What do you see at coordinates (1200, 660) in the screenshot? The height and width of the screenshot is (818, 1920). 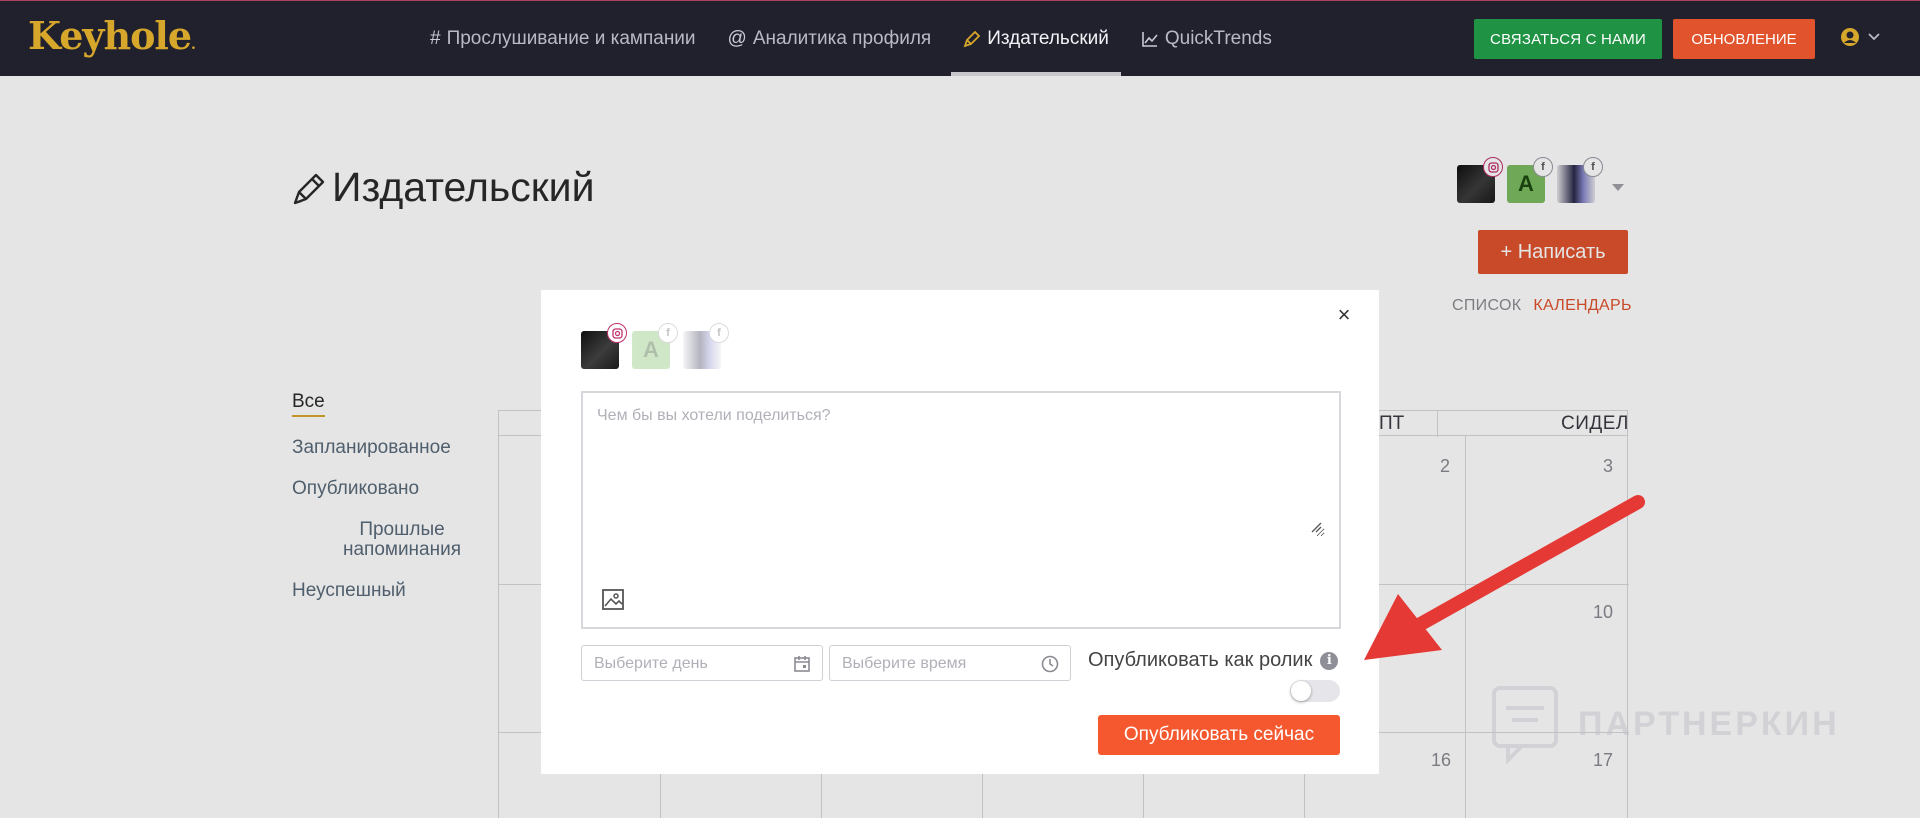 I see `reel-label-text: Опубликовать как ролик` at bounding box center [1200, 660].